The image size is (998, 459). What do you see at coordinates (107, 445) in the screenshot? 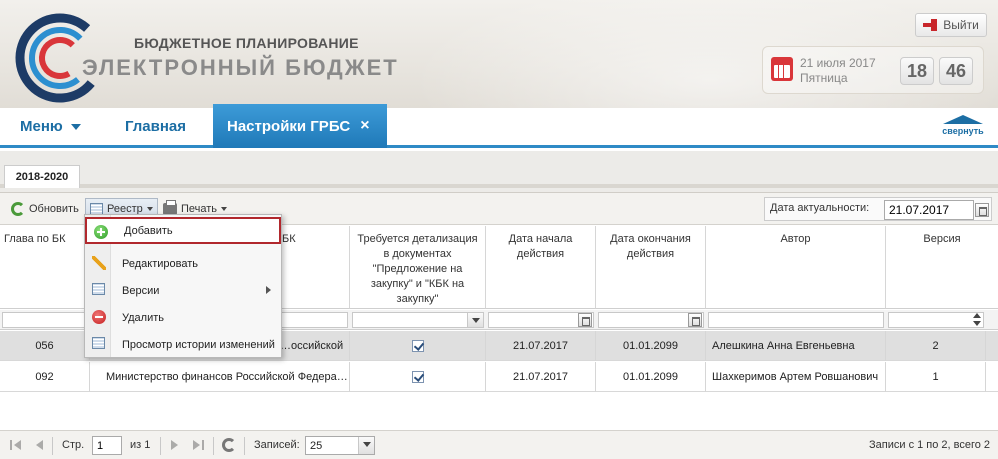
I see `page-input` at bounding box center [107, 445].